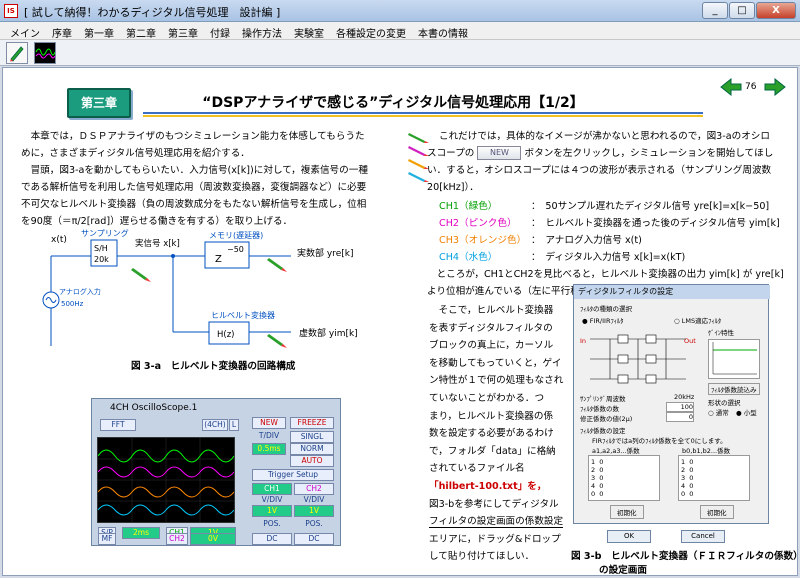 The width and height of the screenshot is (800, 578). I want to click on green-pen-icon, so click(418, 138).